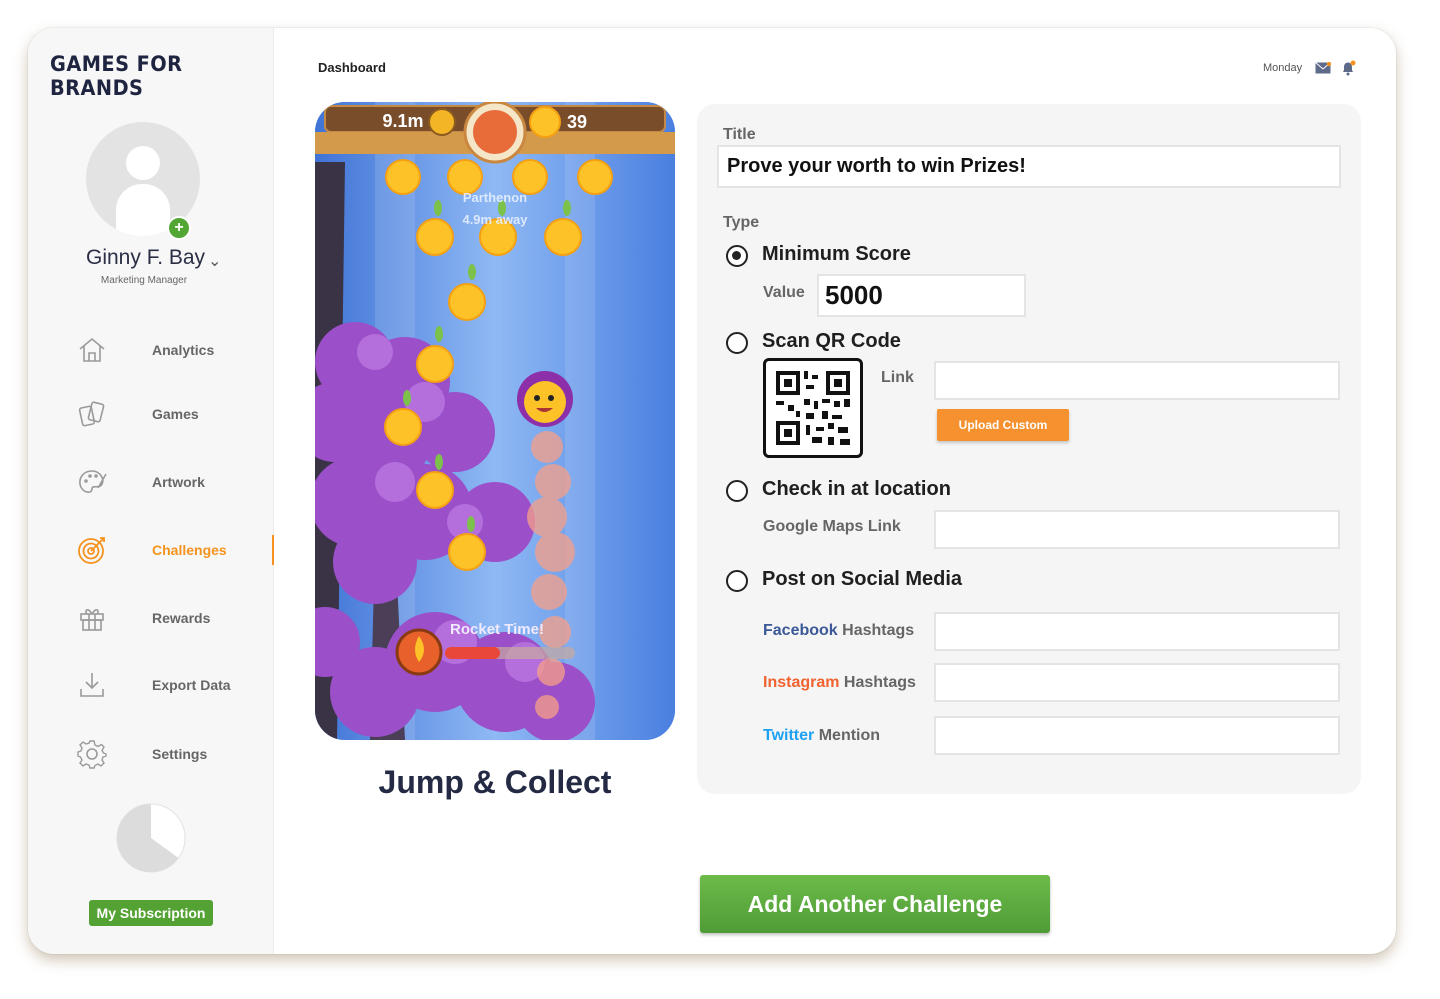 The width and height of the screenshot is (1440, 999). Describe the element at coordinates (151, 913) in the screenshot. I see `my-subscription-button: My Subscription` at that location.